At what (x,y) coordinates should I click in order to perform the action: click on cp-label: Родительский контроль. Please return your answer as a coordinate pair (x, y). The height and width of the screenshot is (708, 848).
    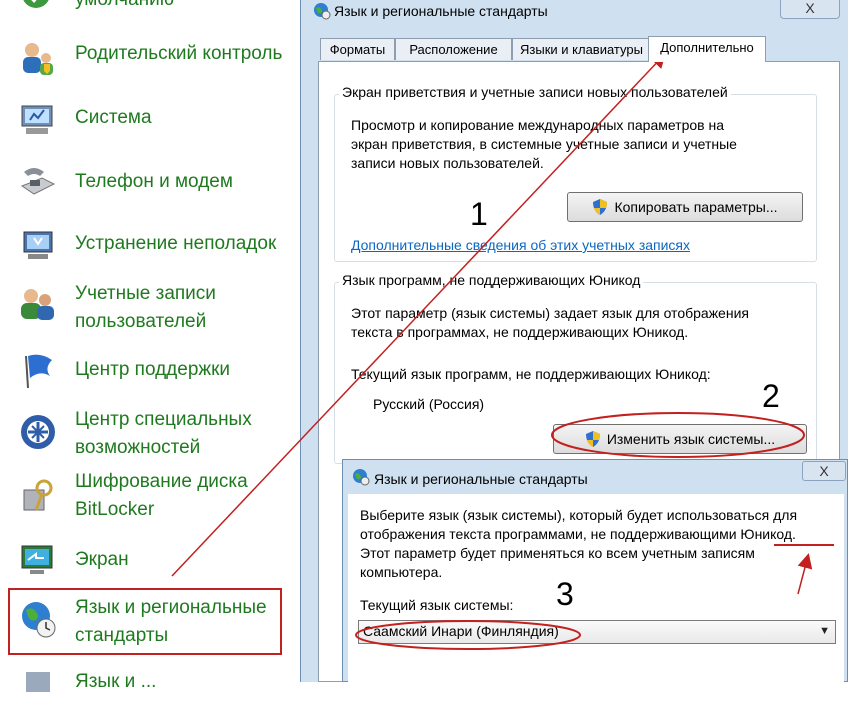
    Looking at the image, I should click on (179, 53).